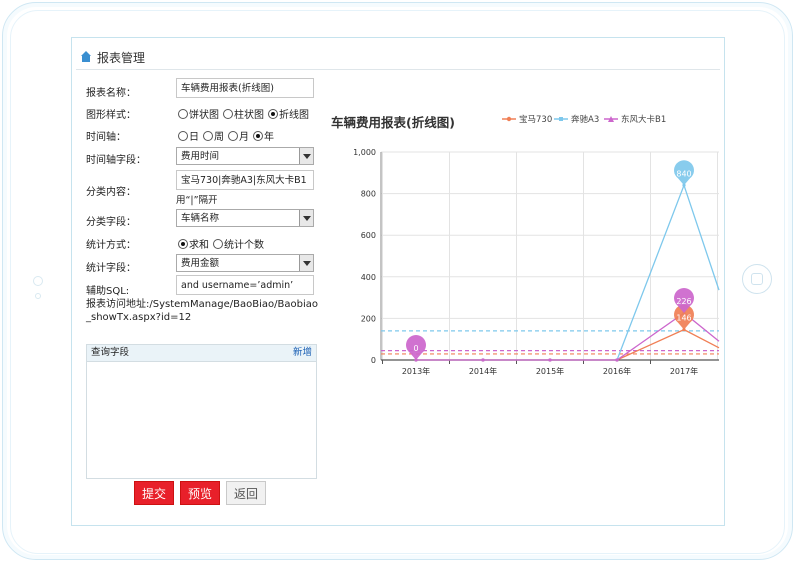  What do you see at coordinates (683, 173) in the screenshot?
I see `max-marker-1-label: 840` at bounding box center [683, 173].